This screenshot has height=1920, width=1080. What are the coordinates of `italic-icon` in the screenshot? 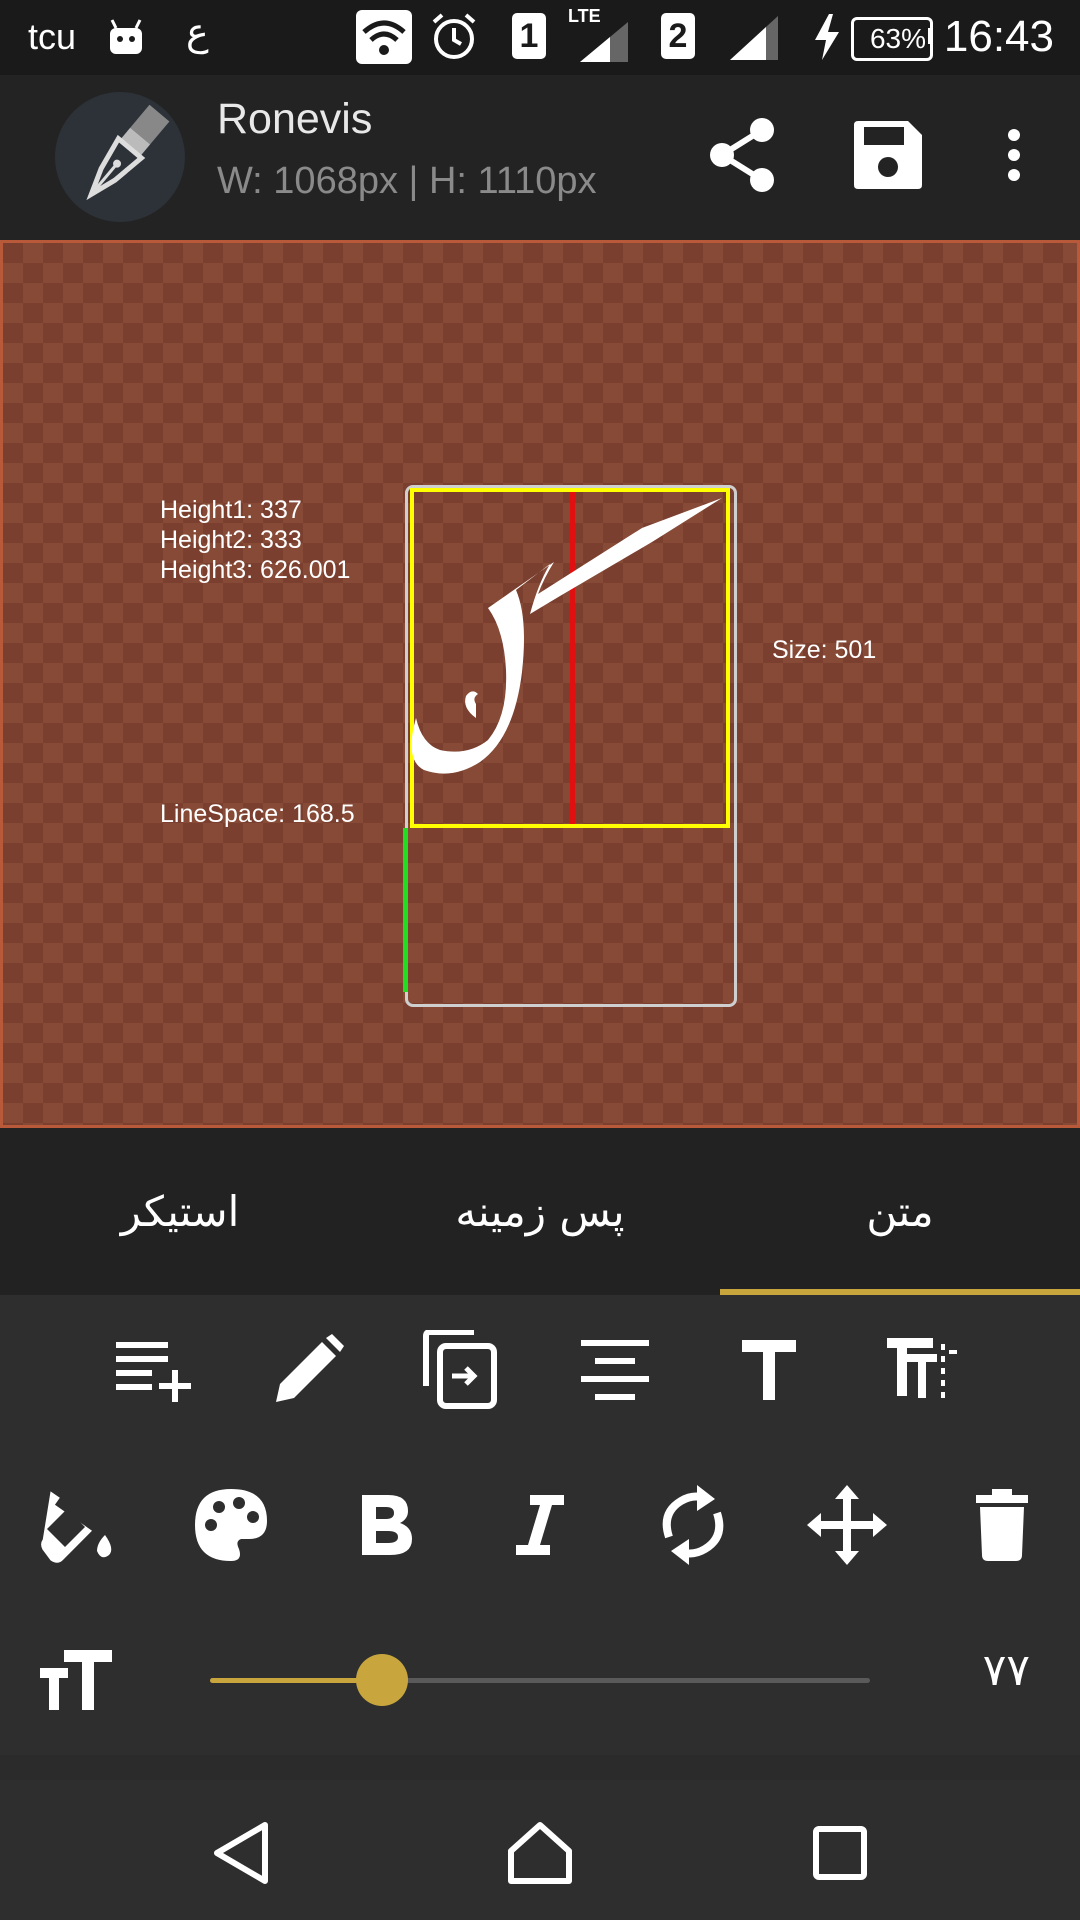 It's located at (540, 1525).